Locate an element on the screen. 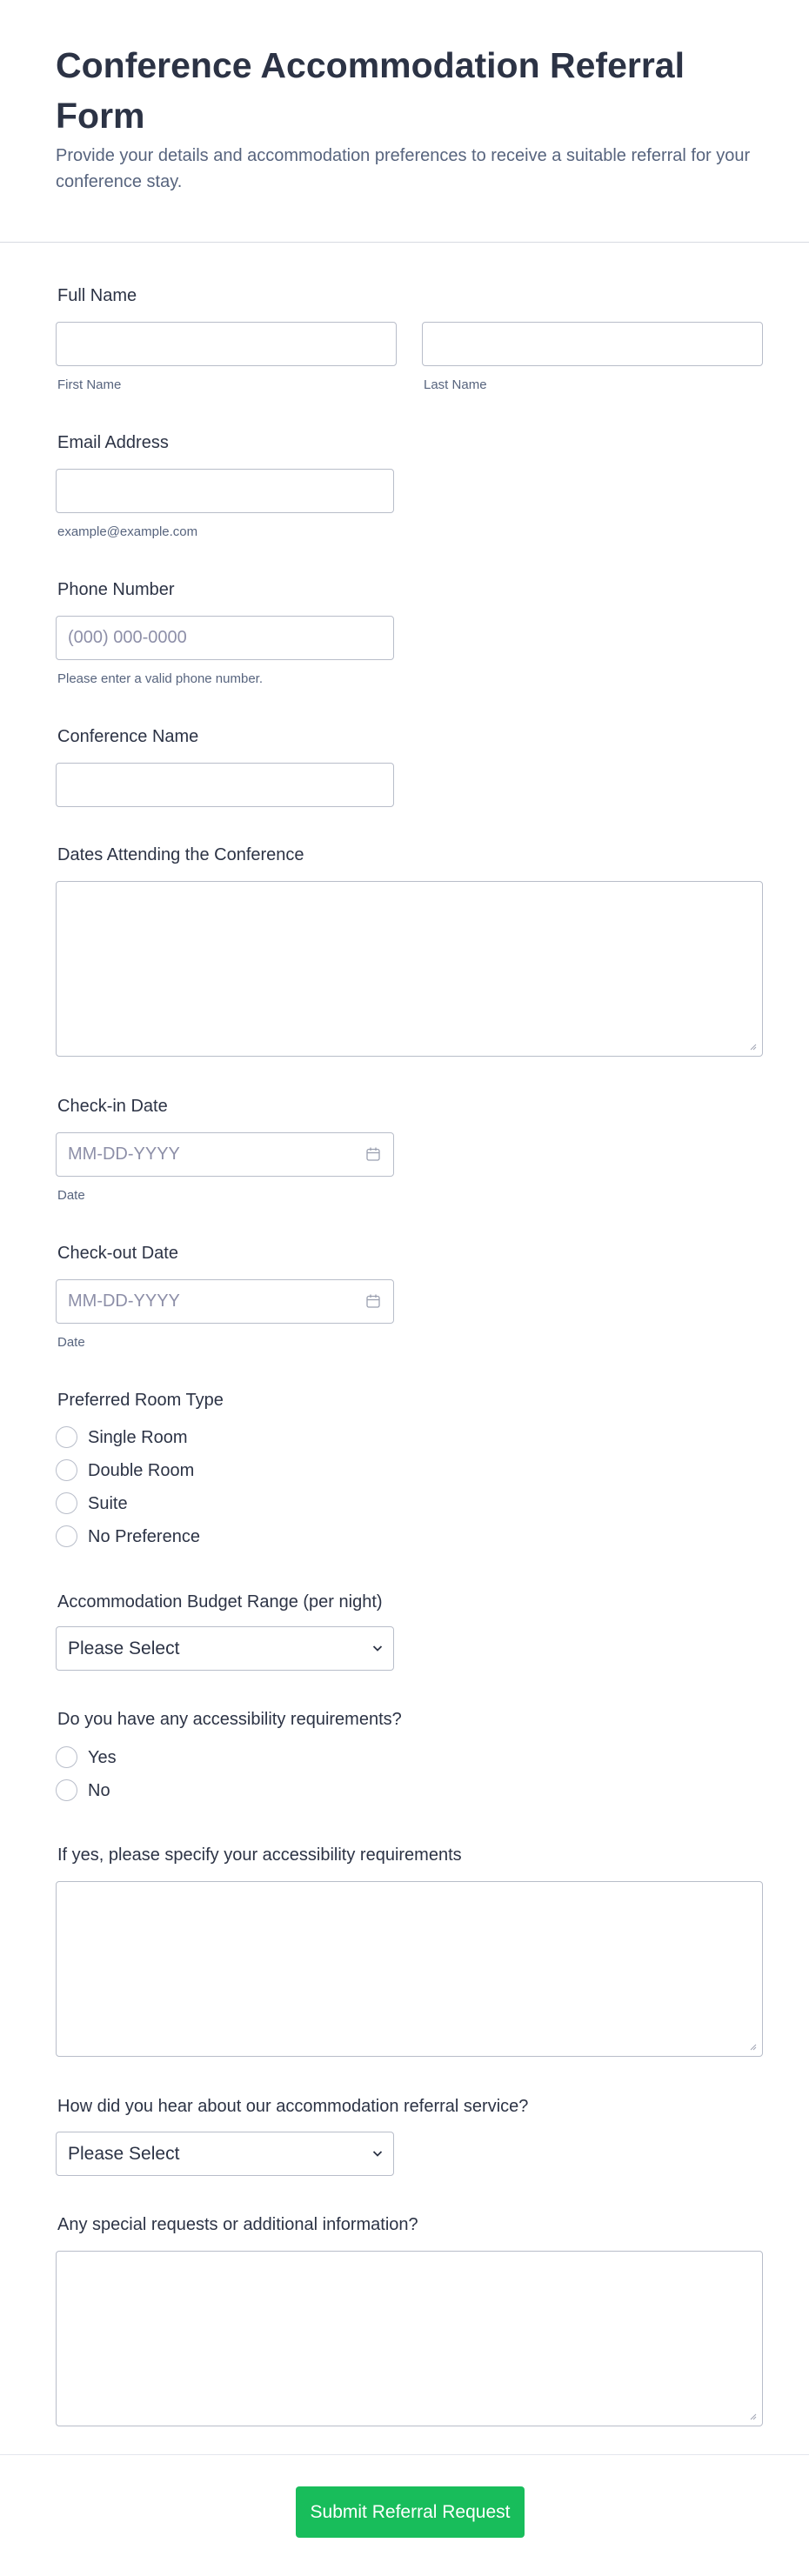 The width and height of the screenshot is (809, 2576). email-label: Email Address is located at coordinates (113, 442).